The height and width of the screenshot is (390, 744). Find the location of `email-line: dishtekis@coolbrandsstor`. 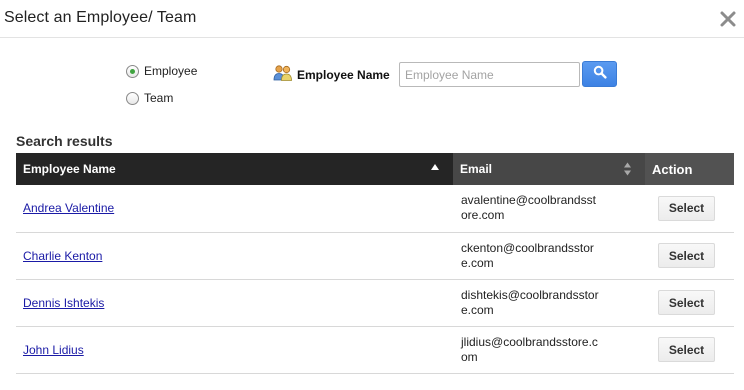

email-line: dishtekis@coolbrandsstor is located at coordinates (530, 294).